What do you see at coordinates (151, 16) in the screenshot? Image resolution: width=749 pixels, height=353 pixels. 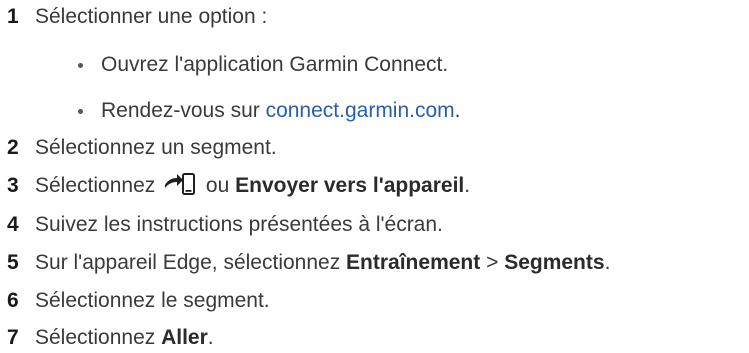 I see `step-text: Sélectionner une option :` at bounding box center [151, 16].